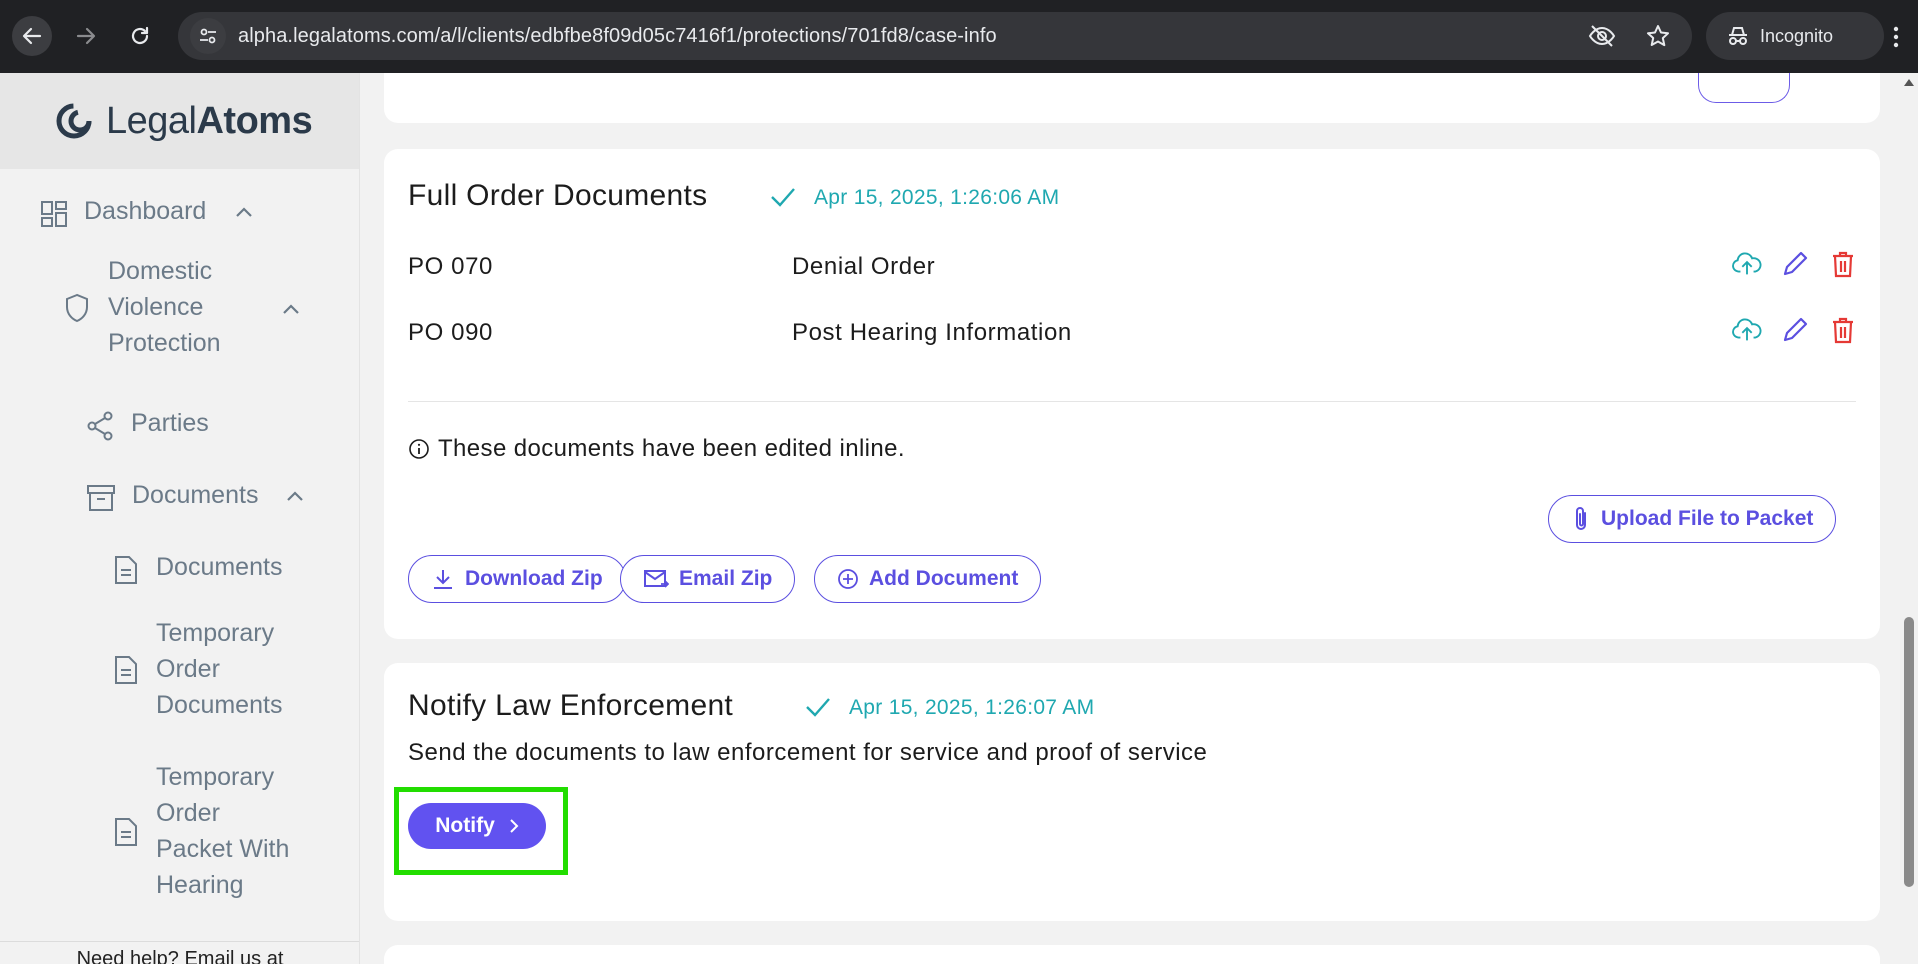 Image resolution: width=1918 pixels, height=964 pixels. I want to click on kebab-menu-icon, so click(1896, 37).